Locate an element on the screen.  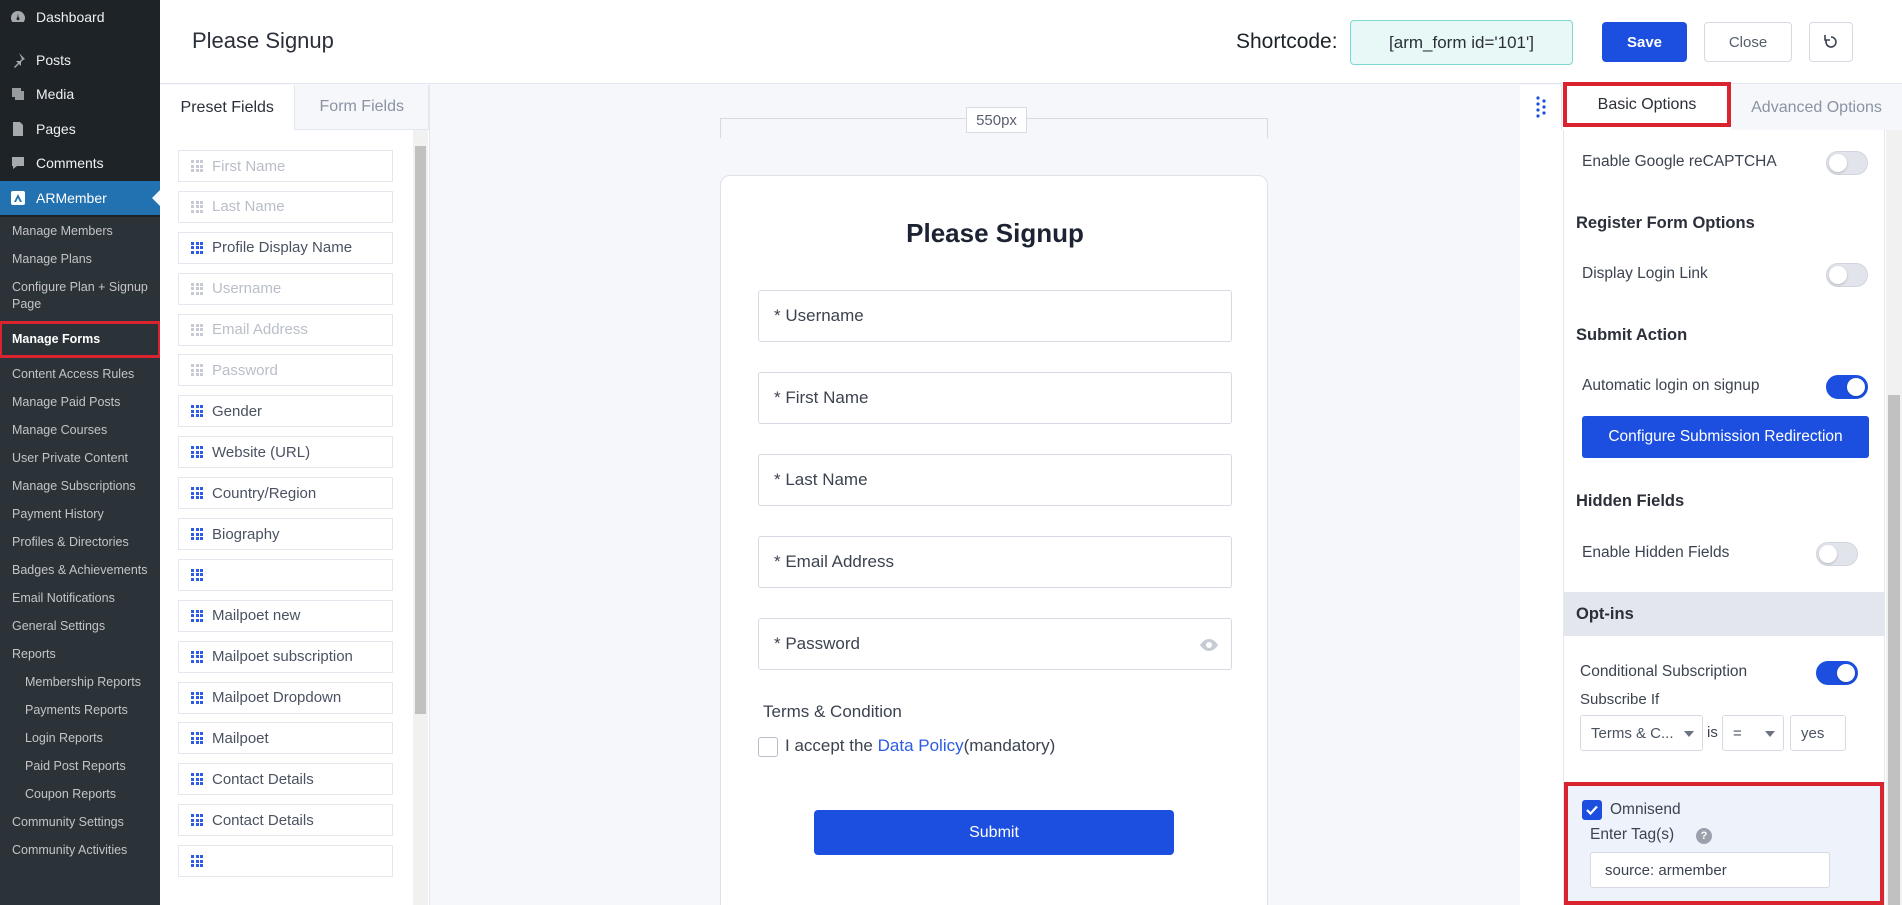
submenu-badges-achievements: Badges & Achievements is located at coordinates (80, 570).